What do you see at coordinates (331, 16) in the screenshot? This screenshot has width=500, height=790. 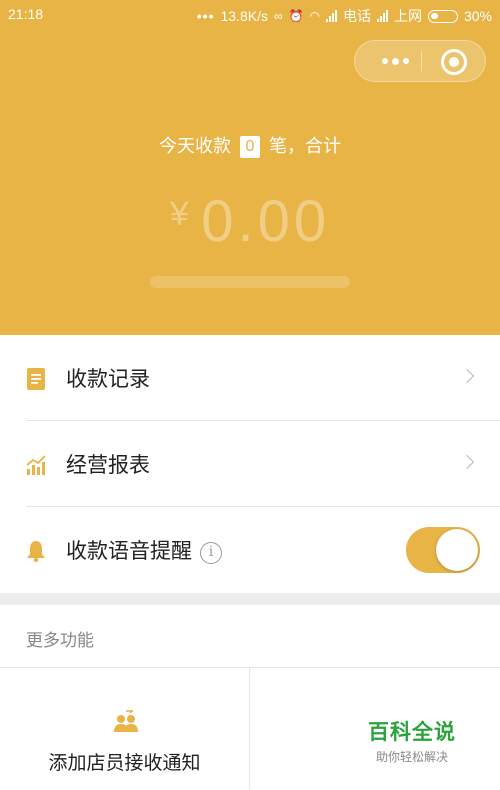 I see `signal-icon` at bounding box center [331, 16].